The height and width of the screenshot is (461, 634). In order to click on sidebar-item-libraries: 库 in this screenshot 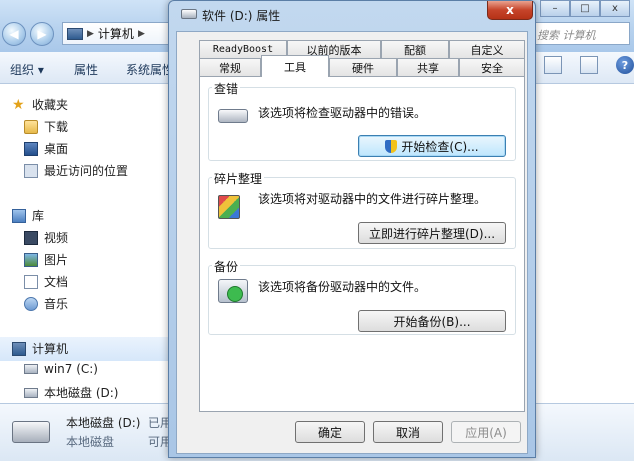, I will do `click(28, 215)`.